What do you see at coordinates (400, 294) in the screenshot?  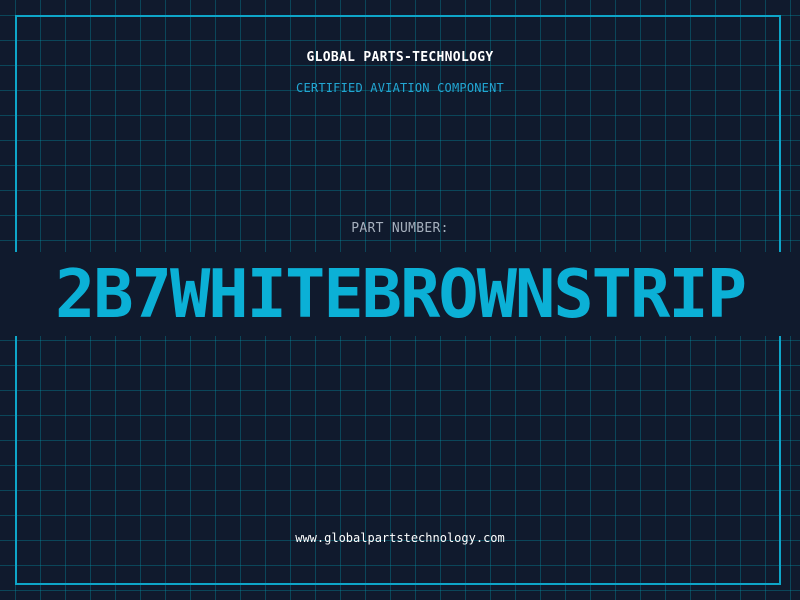 I see `part-number-value: 2B7WHITEBROWNSTRIP` at bounding box center [400, 294].